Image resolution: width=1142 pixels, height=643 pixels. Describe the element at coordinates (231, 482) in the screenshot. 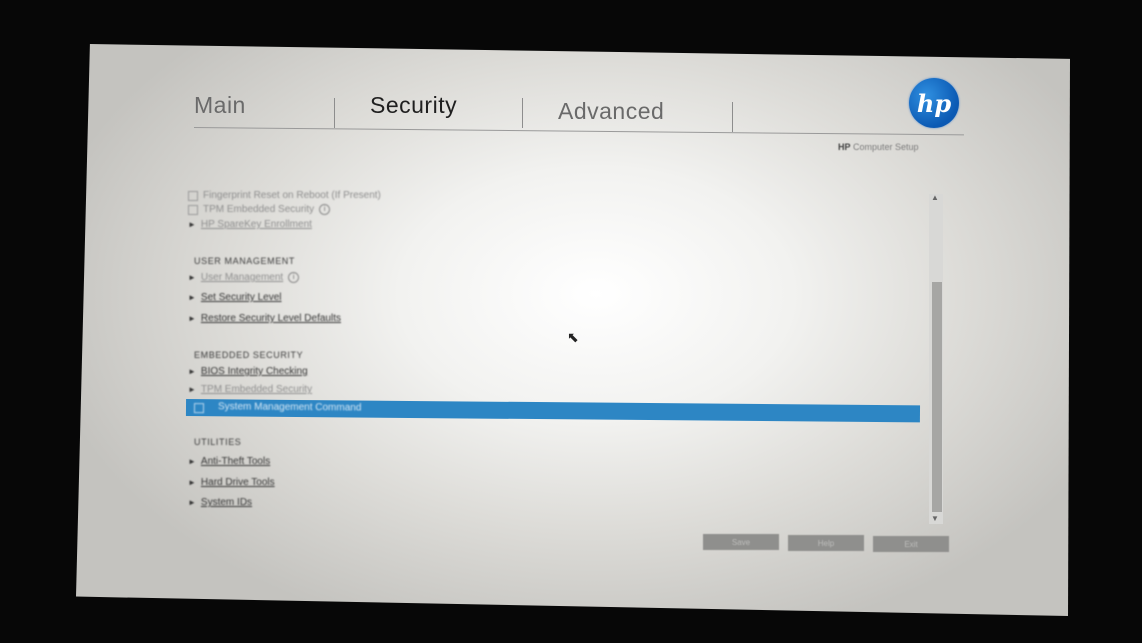

I see `list-item: ► Hard Drive Tools` at that location.